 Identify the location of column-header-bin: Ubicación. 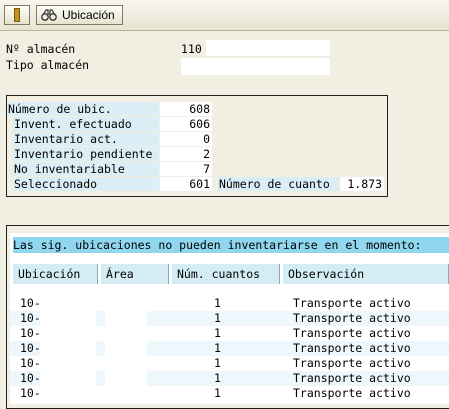
(55, 274).